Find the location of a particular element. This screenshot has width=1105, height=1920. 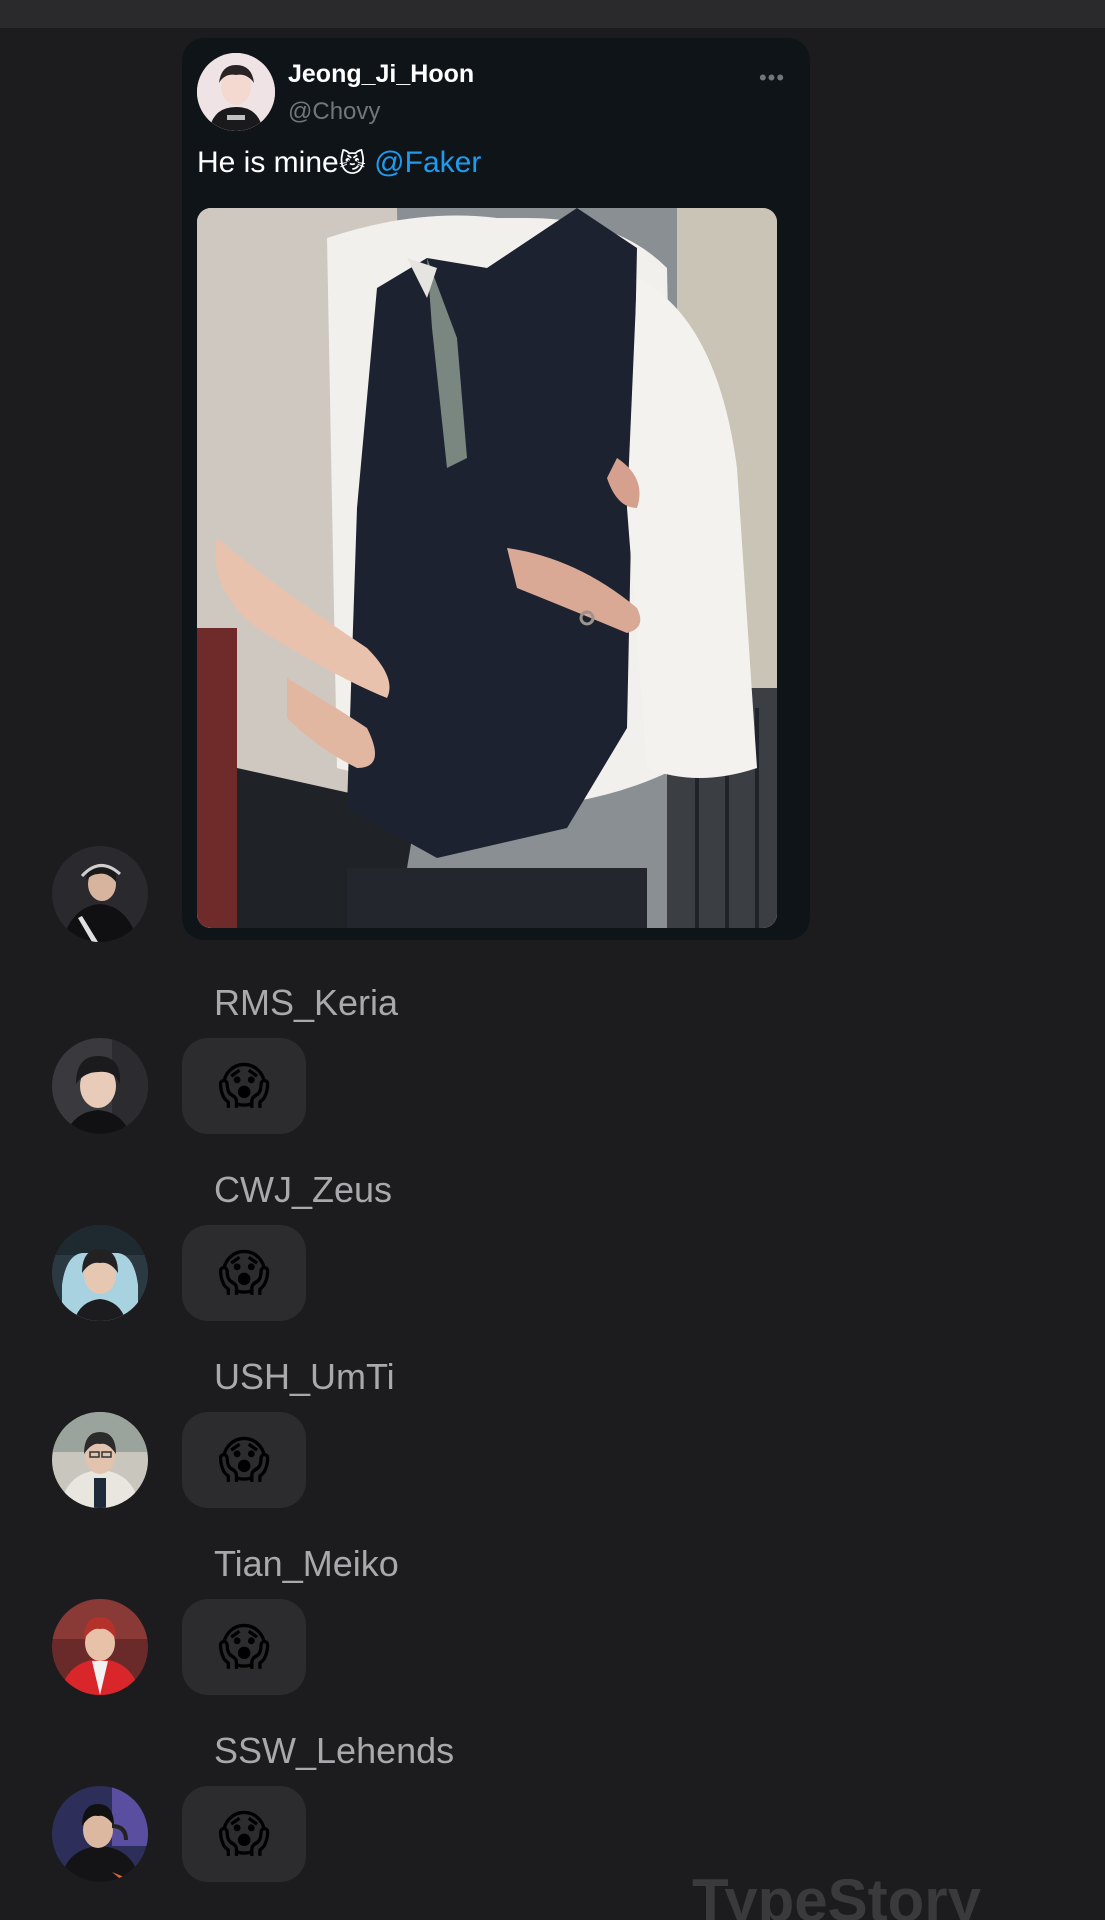

top-bar is located at coordinates (552, 14).